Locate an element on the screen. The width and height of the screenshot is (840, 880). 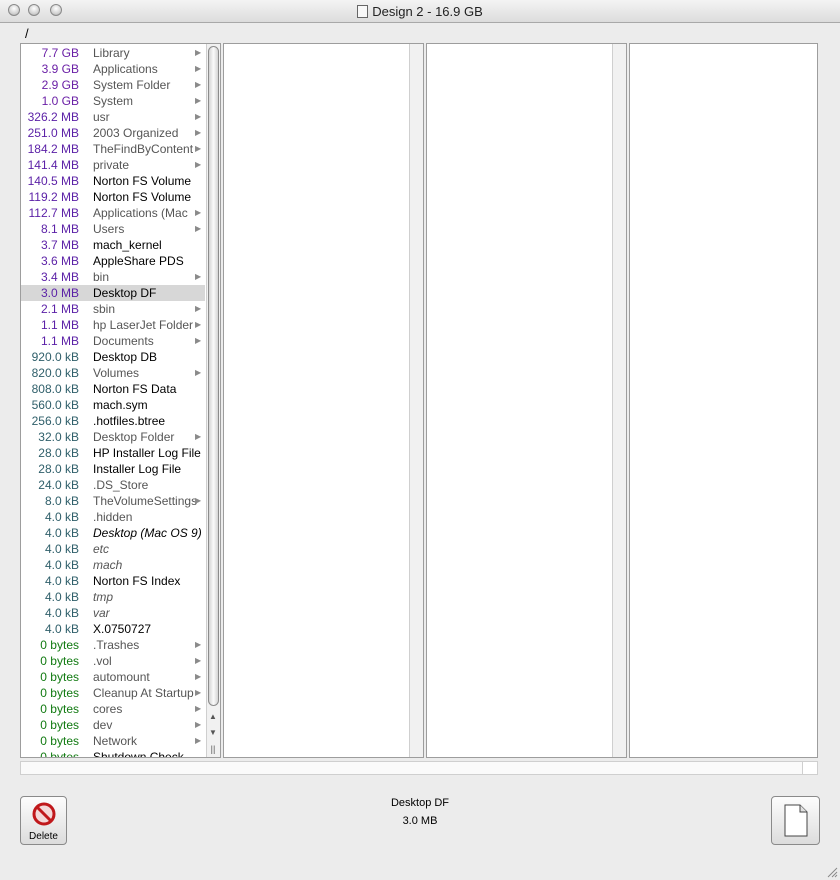
vertical-scrollbar: ▲ ▼ || is located at coordinates (213, 400).